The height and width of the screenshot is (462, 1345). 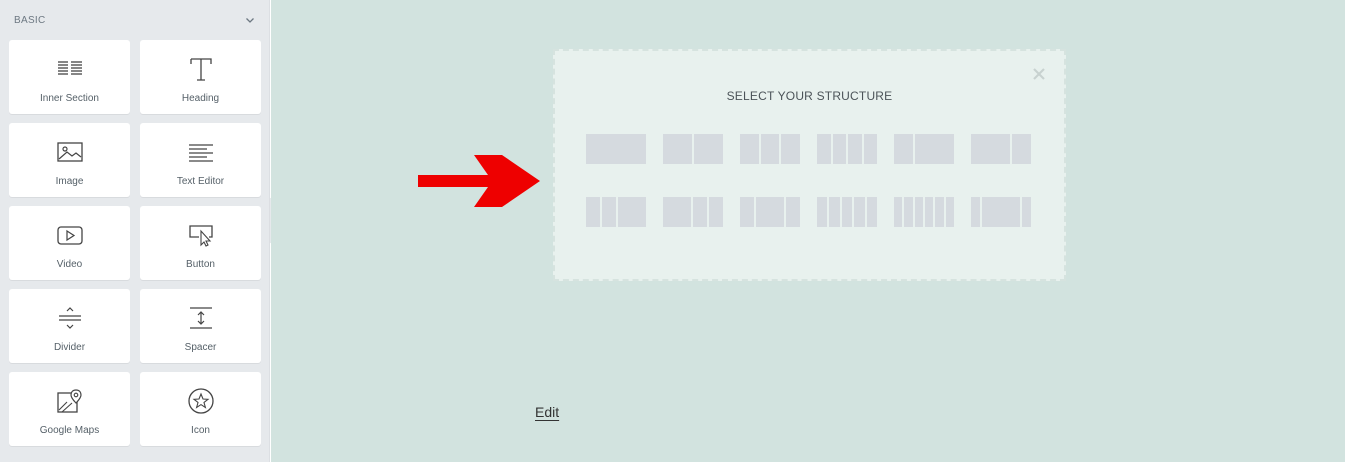 What do you see at coordinates (69, 181) in the screenshot?
I see `widget-label: Image` at bounding box center [69, 181].